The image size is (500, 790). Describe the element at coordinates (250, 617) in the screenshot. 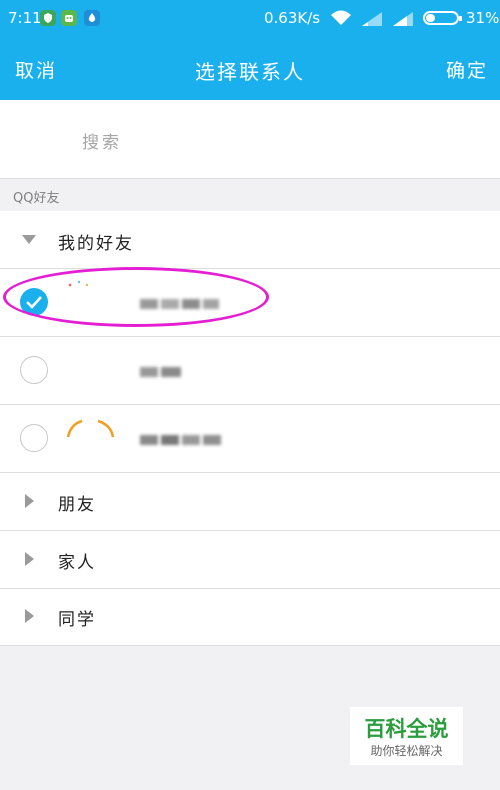

I see `group-row-classmates: 同学` at that location.